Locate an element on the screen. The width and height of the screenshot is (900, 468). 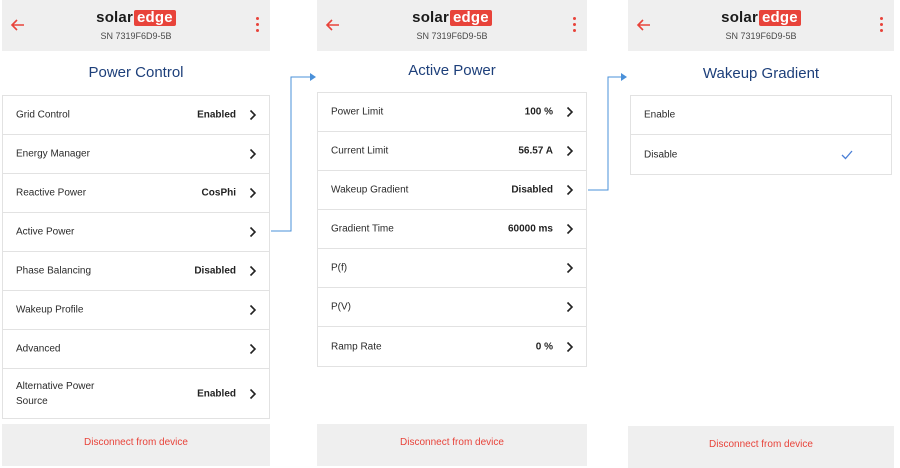
item-label: P(V) is located at coordinates (341, 307).